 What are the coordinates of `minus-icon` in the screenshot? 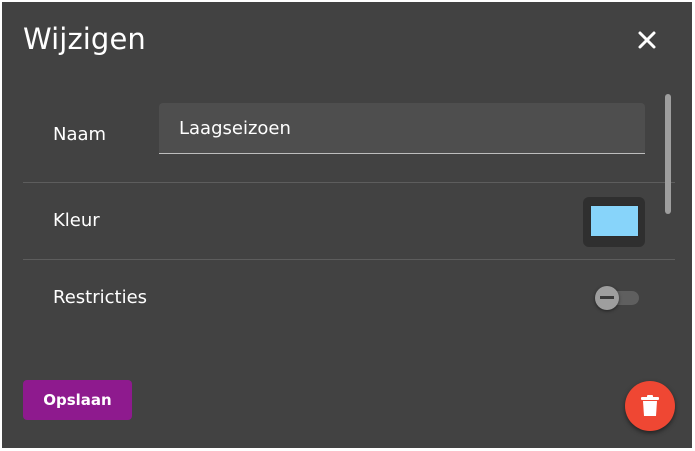 It's located at (607, 297).